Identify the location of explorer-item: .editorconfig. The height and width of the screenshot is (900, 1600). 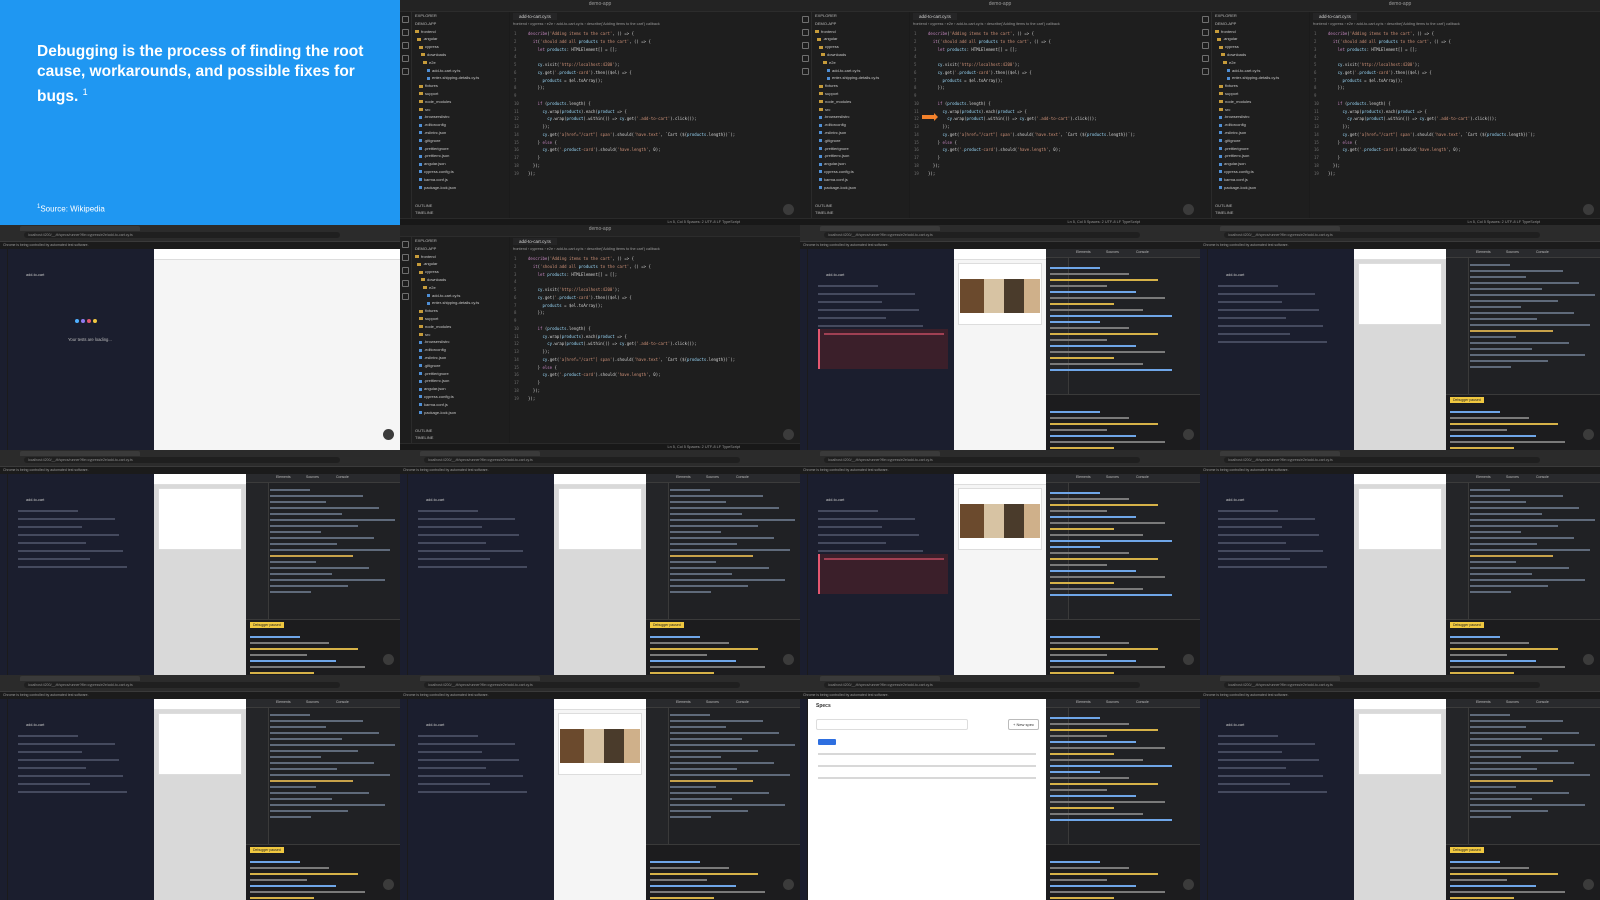
(1262, 125).